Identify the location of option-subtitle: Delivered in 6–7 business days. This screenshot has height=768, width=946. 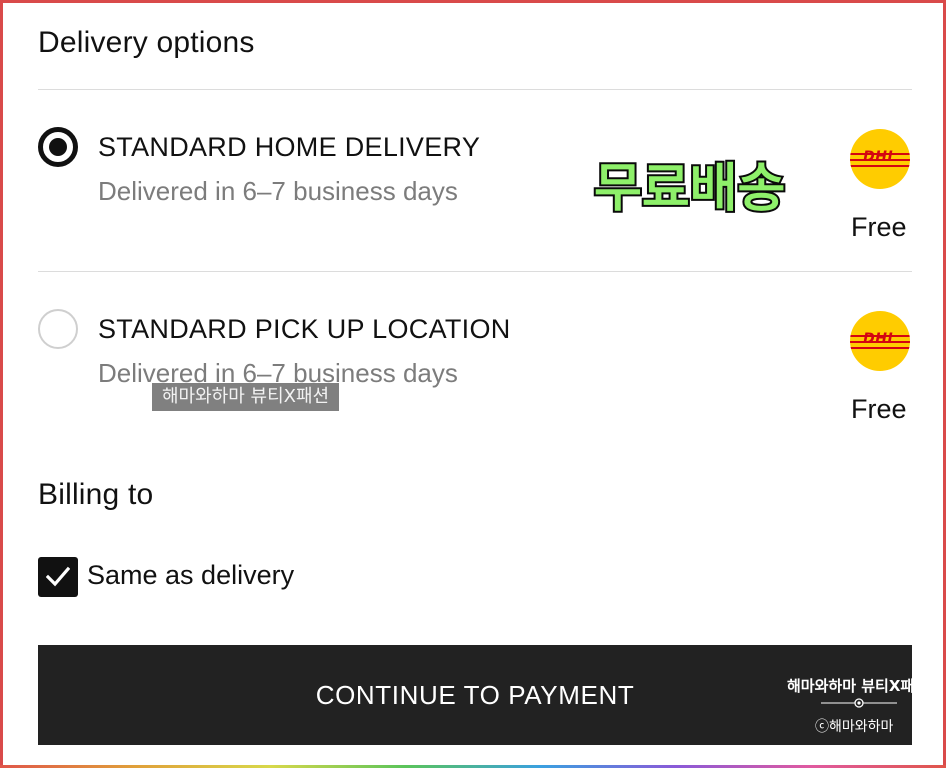
(278, 191).